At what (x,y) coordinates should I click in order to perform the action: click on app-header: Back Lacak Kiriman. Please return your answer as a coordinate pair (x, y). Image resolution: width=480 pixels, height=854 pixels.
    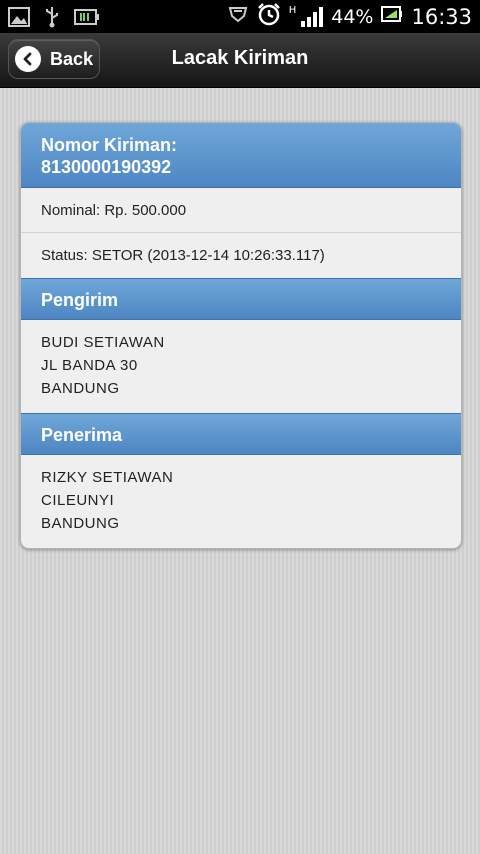
    Looking at the image, I should click on (240, 60).